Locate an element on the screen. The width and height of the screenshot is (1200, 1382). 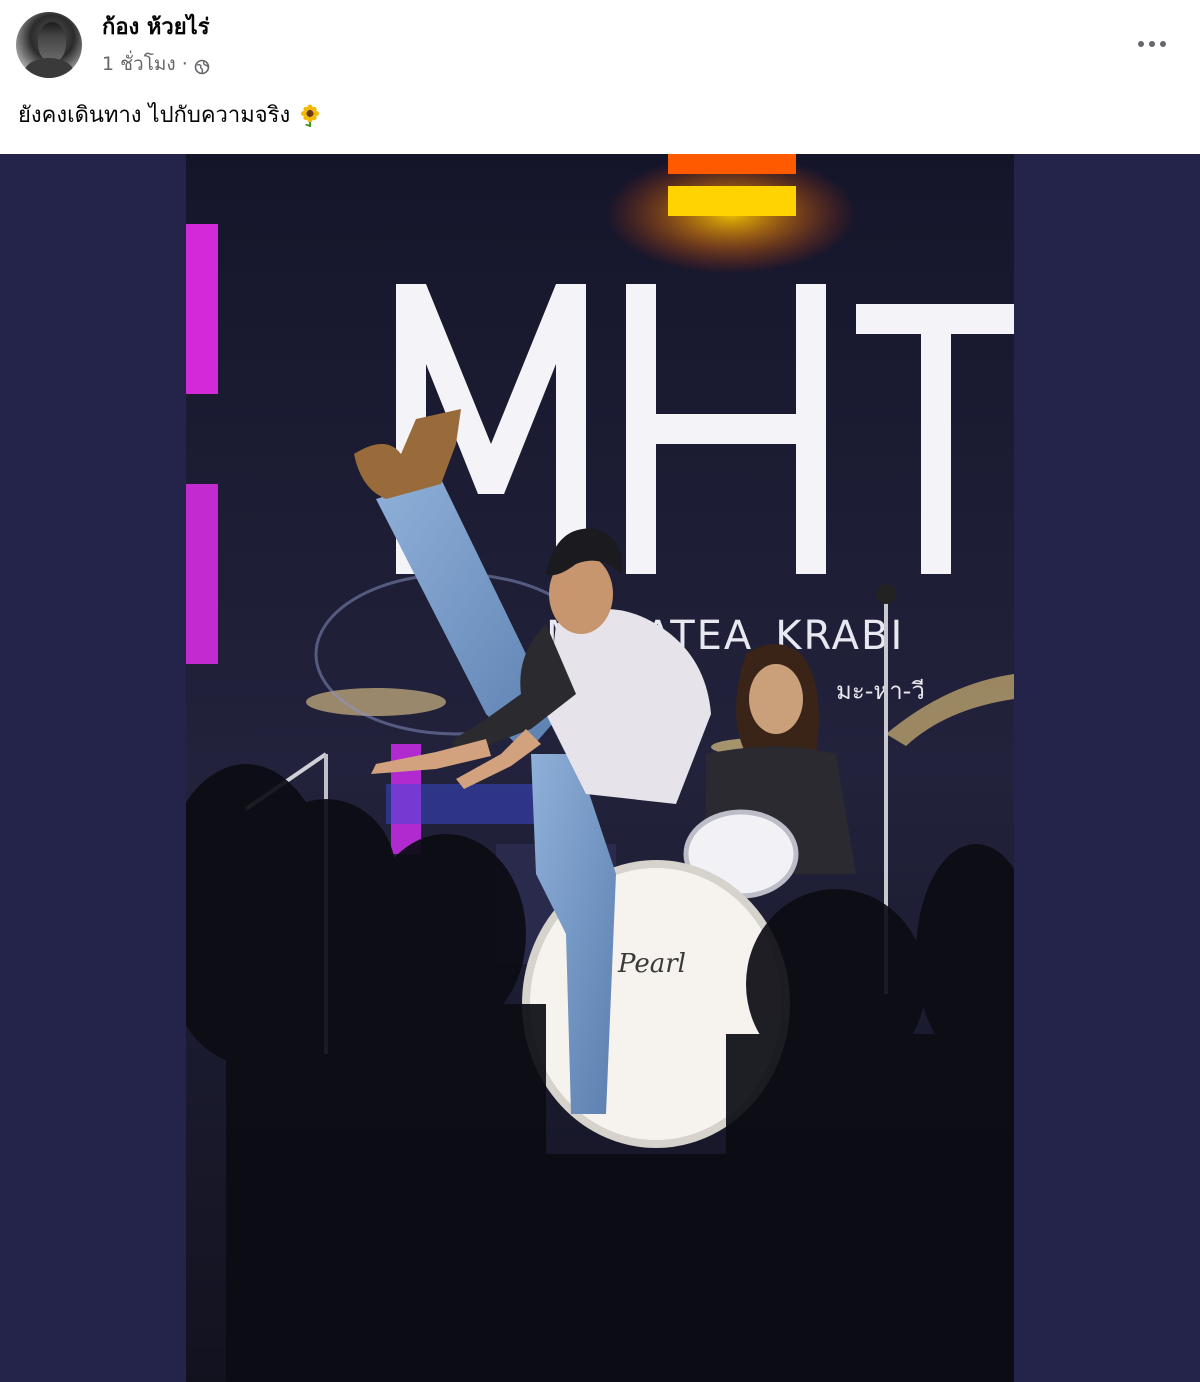
avatar-face is located at coordinates (52, 42).